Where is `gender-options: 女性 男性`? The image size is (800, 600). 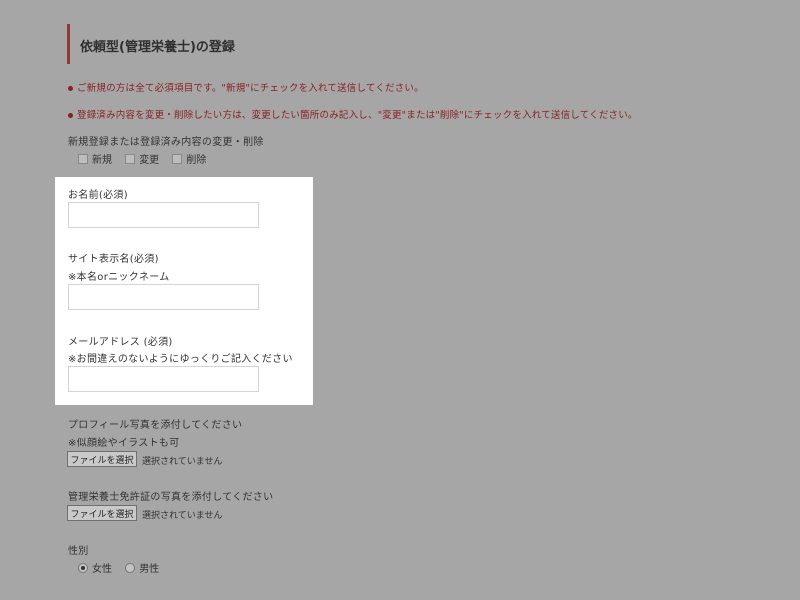 gender-options: 女性 男性 is located at coordinates (123, 568).